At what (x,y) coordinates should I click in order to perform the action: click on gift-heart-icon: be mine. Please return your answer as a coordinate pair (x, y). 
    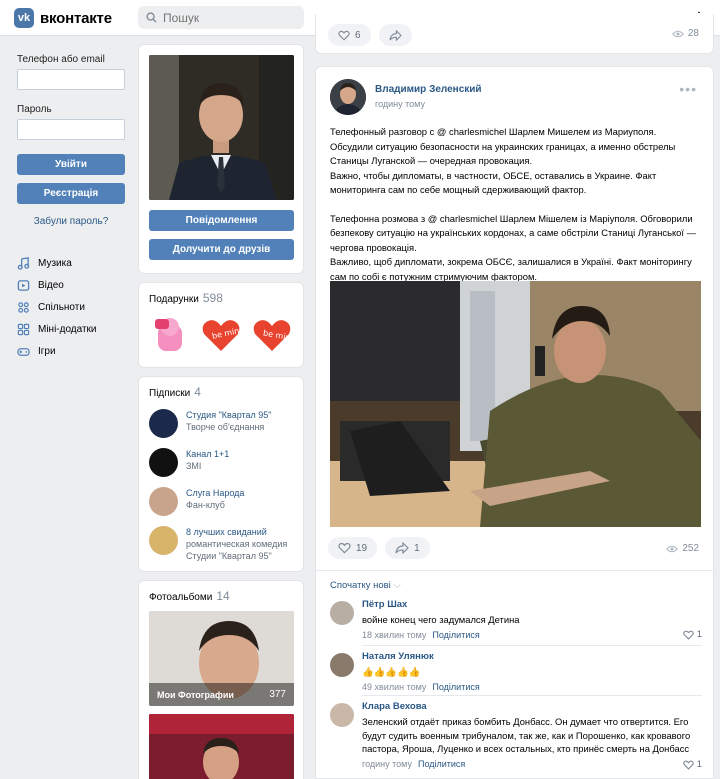
    Looking at the image, I should click on (222, 335).